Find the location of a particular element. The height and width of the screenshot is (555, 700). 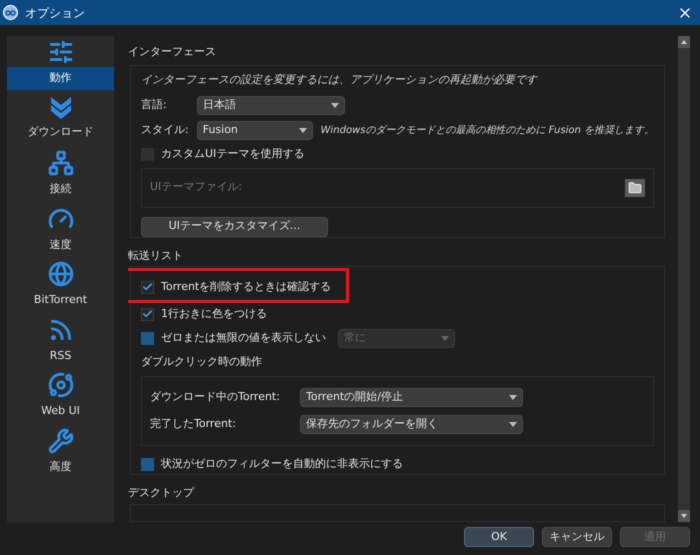

sidebar-item: BitTorrent is located at coordinates (60, 288).